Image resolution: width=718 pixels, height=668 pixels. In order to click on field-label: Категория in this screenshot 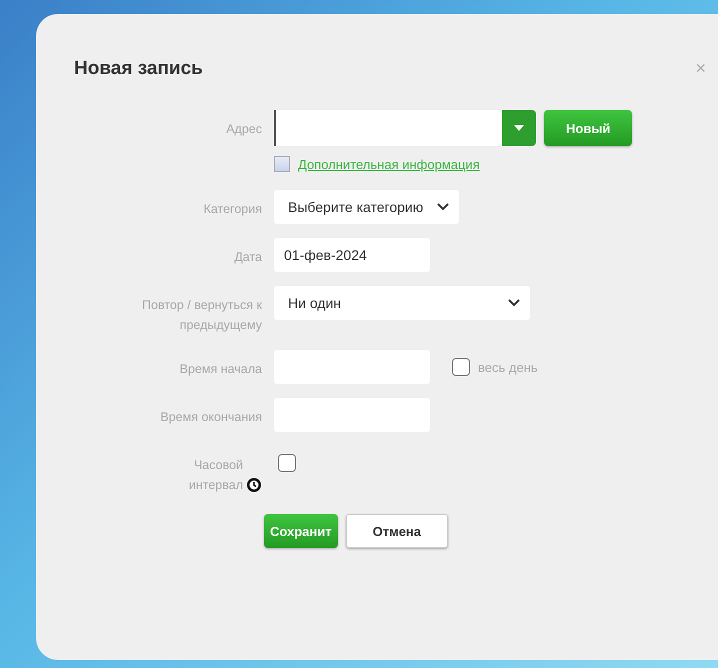, I will do `click(233, 209)`.